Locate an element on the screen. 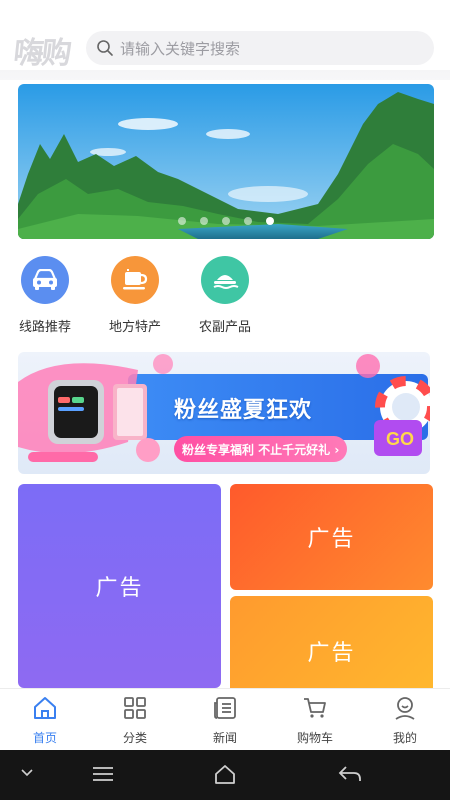 The image size is (450, 800). ad-tile-top: 广告 is located at coordinates (331, 537).